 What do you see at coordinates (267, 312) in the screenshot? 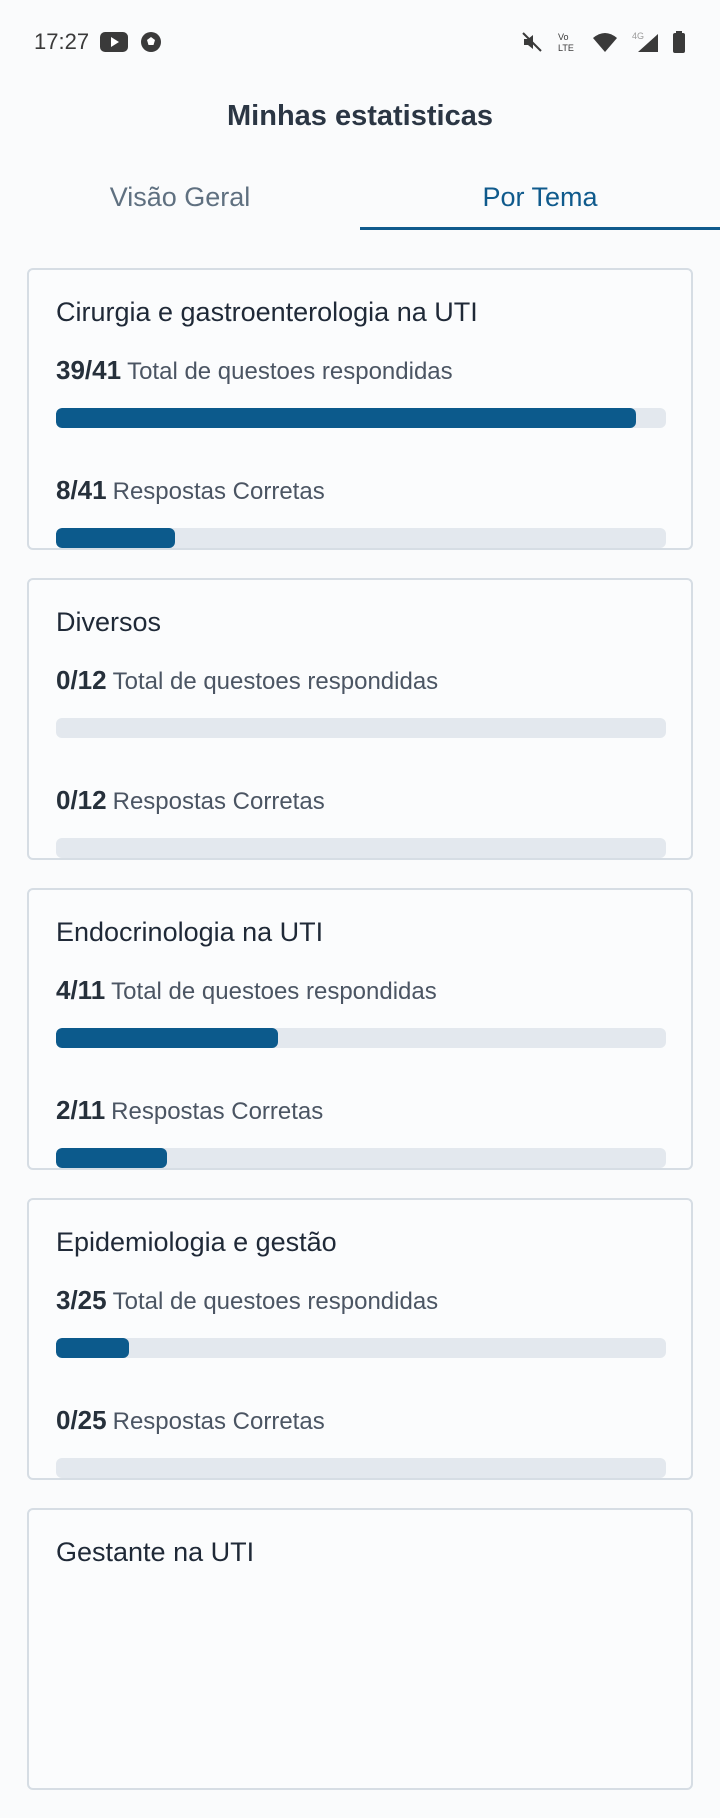
I see `topic-title: Cirurgia e gastroenterologia na UTI` at bounding box center [267, 312].